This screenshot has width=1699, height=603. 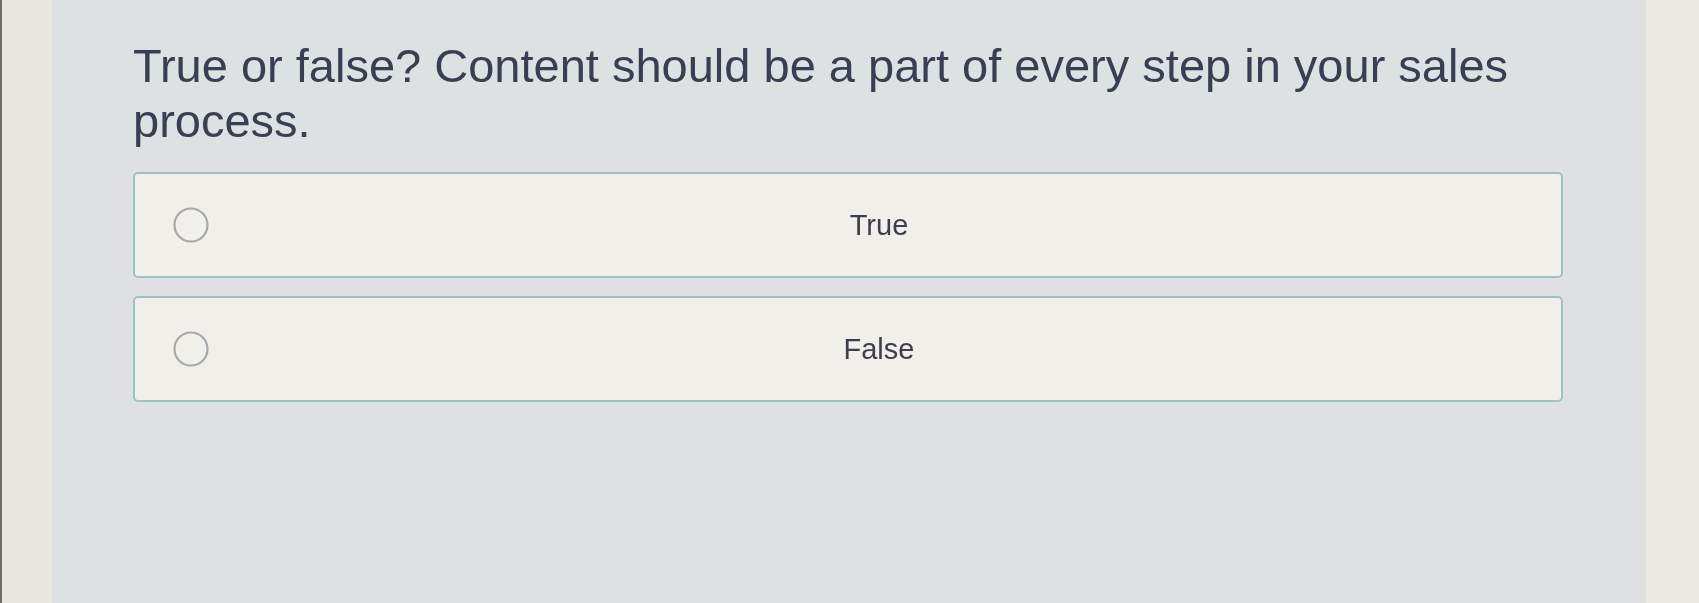 What do you see at coordinates (821, 93) in the screenshot?
I see `question-text: True or false? Content should be a part of every step in your sales process.` at bounding box center [821, 93].